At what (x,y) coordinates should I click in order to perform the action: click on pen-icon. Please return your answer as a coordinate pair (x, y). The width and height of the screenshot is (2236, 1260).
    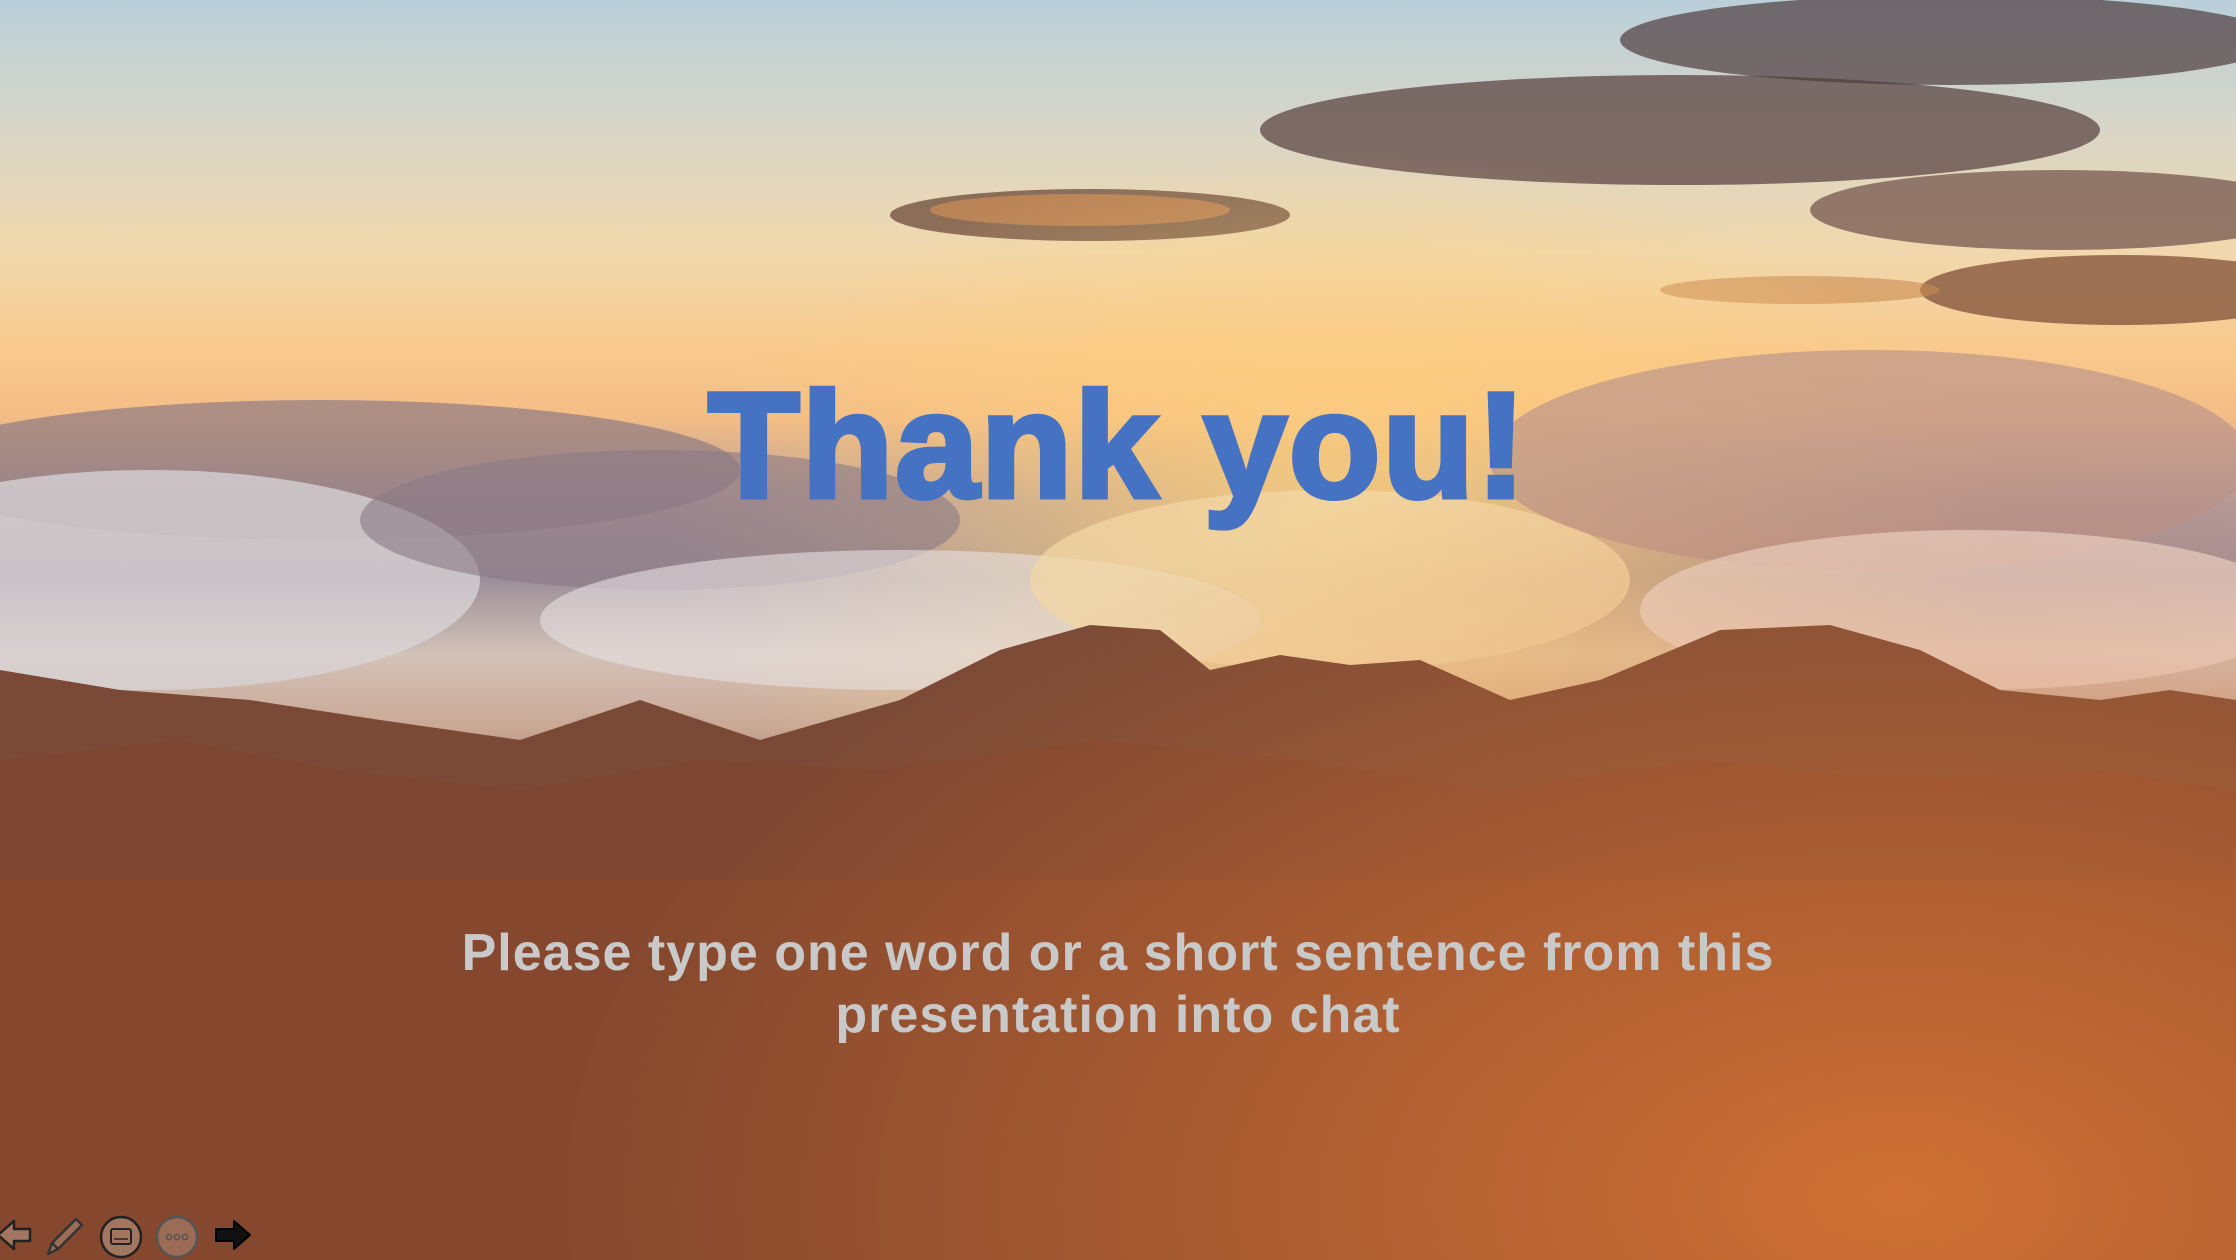
    Looking at the image, I should click on (65, 1235).